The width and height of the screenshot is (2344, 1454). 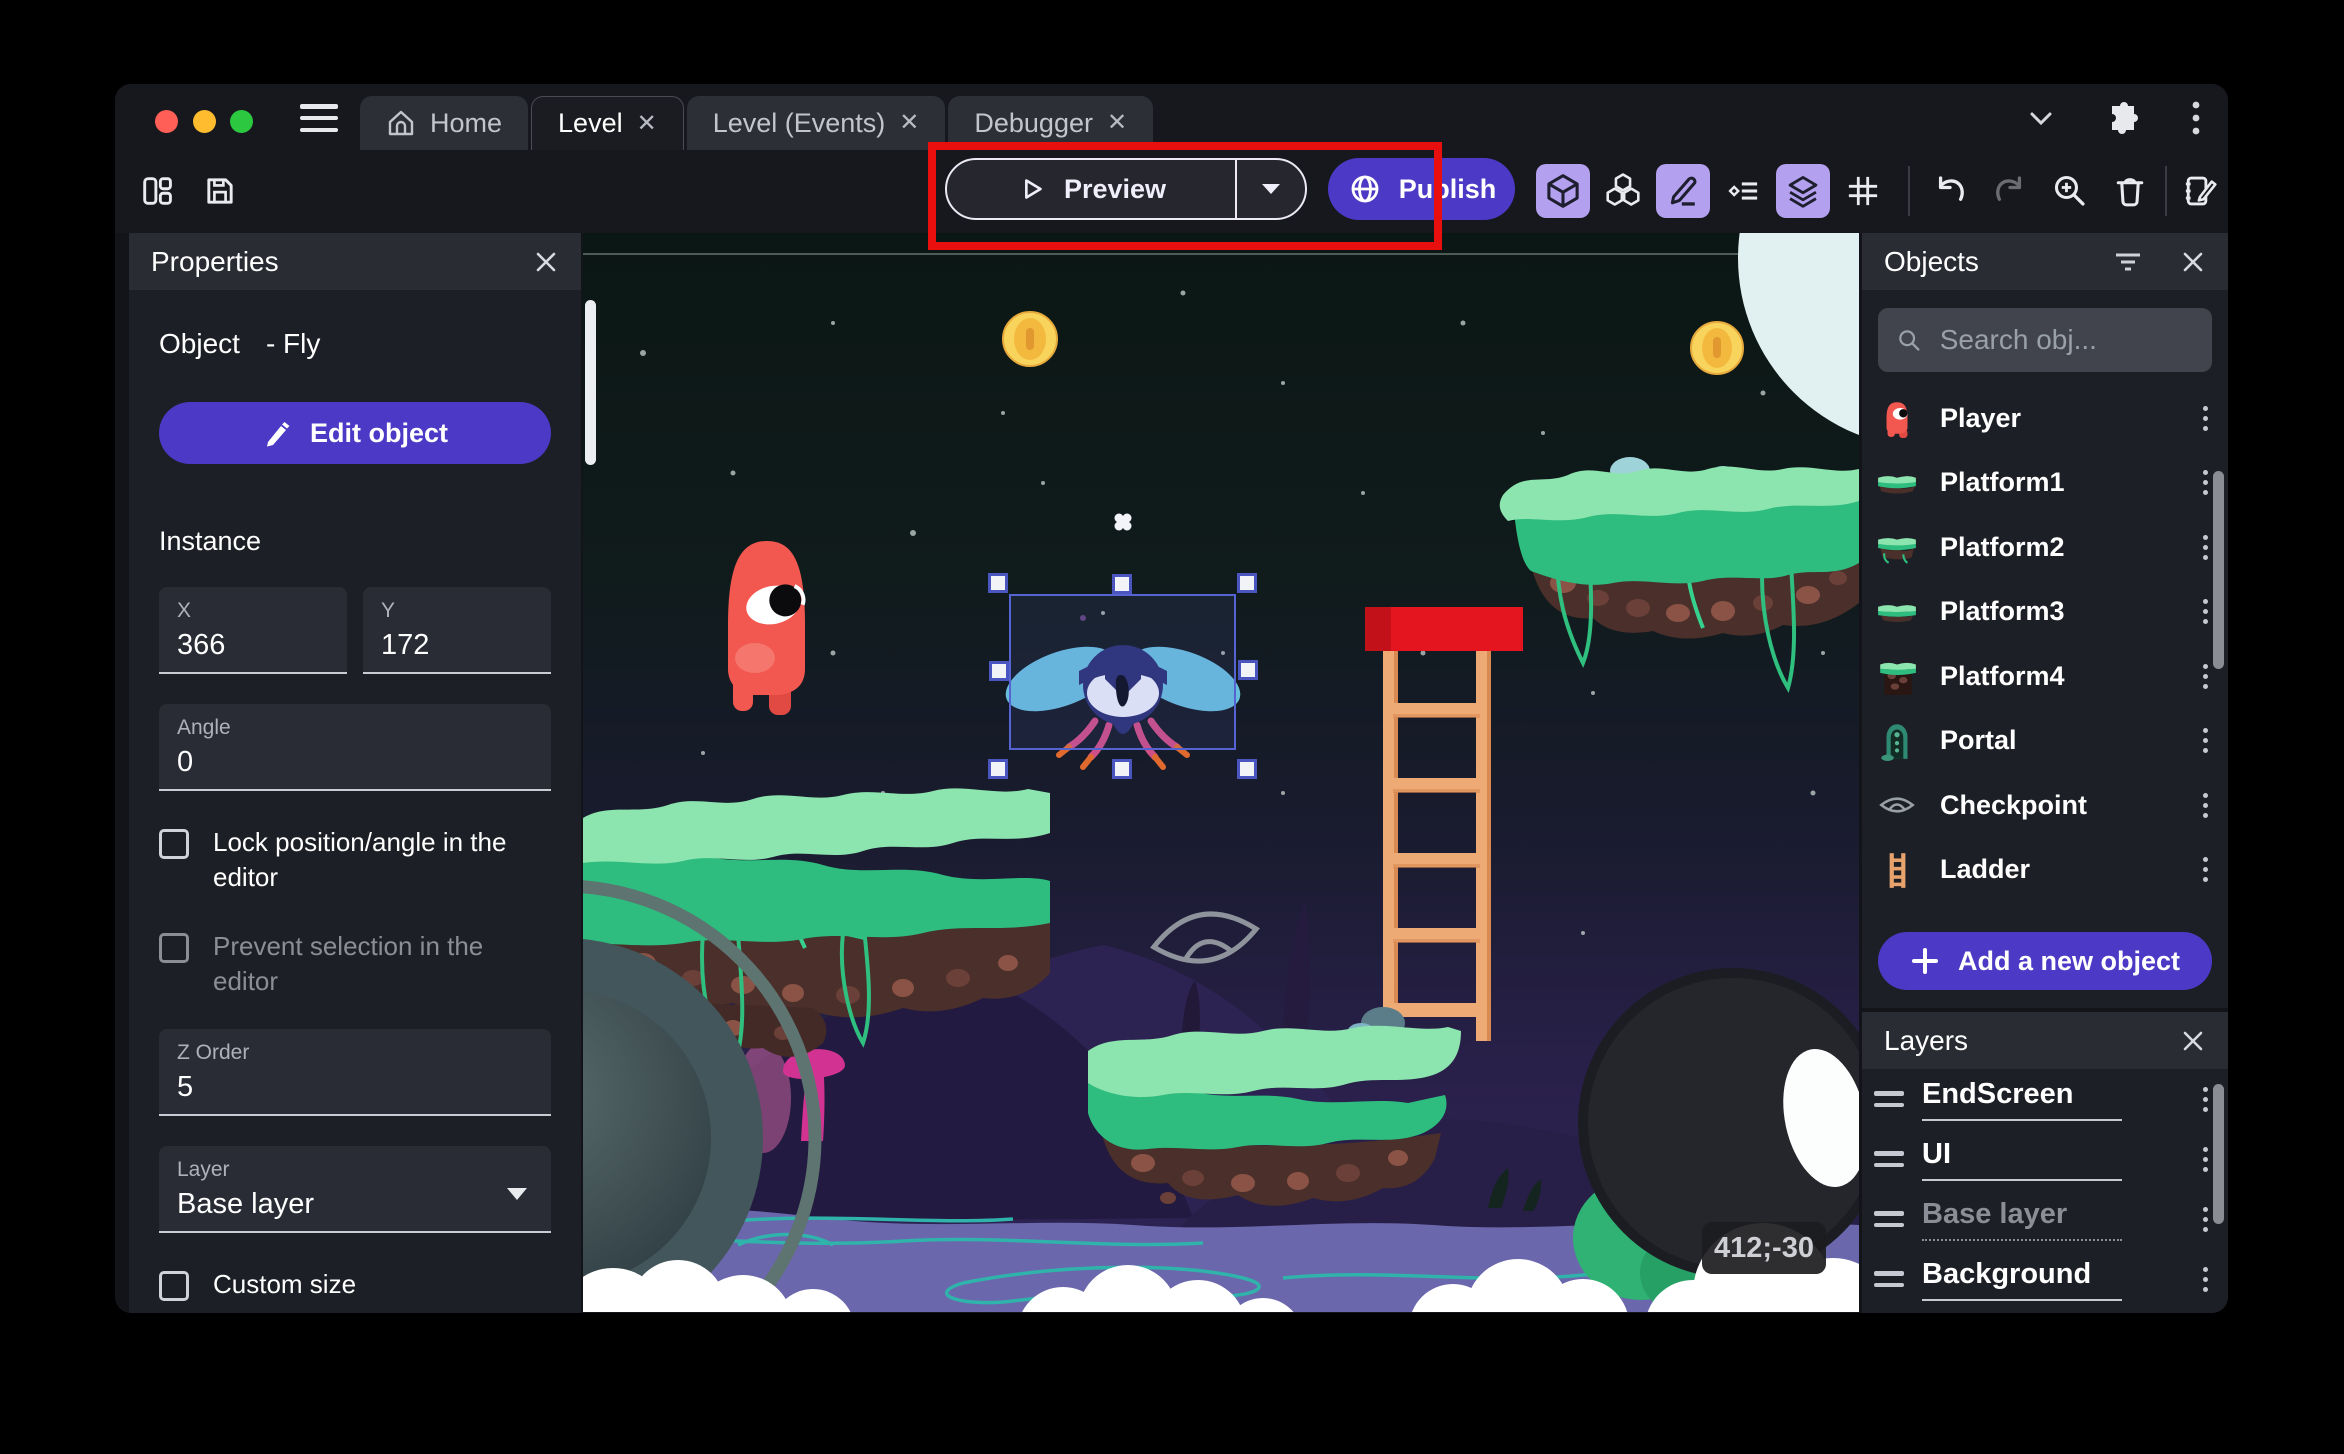 I want to click on object-search, so click(x=2045, y=340).